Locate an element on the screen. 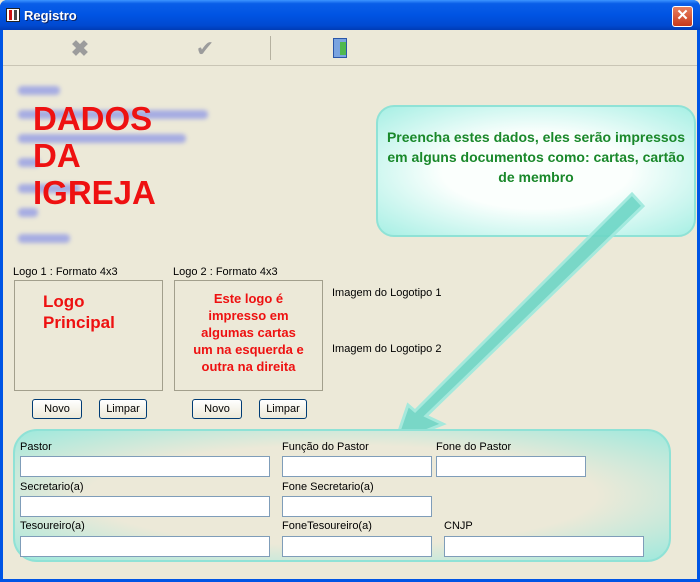 The image size is (700, 582). secretary-phone-label: Fone Secretario(a) is located at coordinates (328, 487).